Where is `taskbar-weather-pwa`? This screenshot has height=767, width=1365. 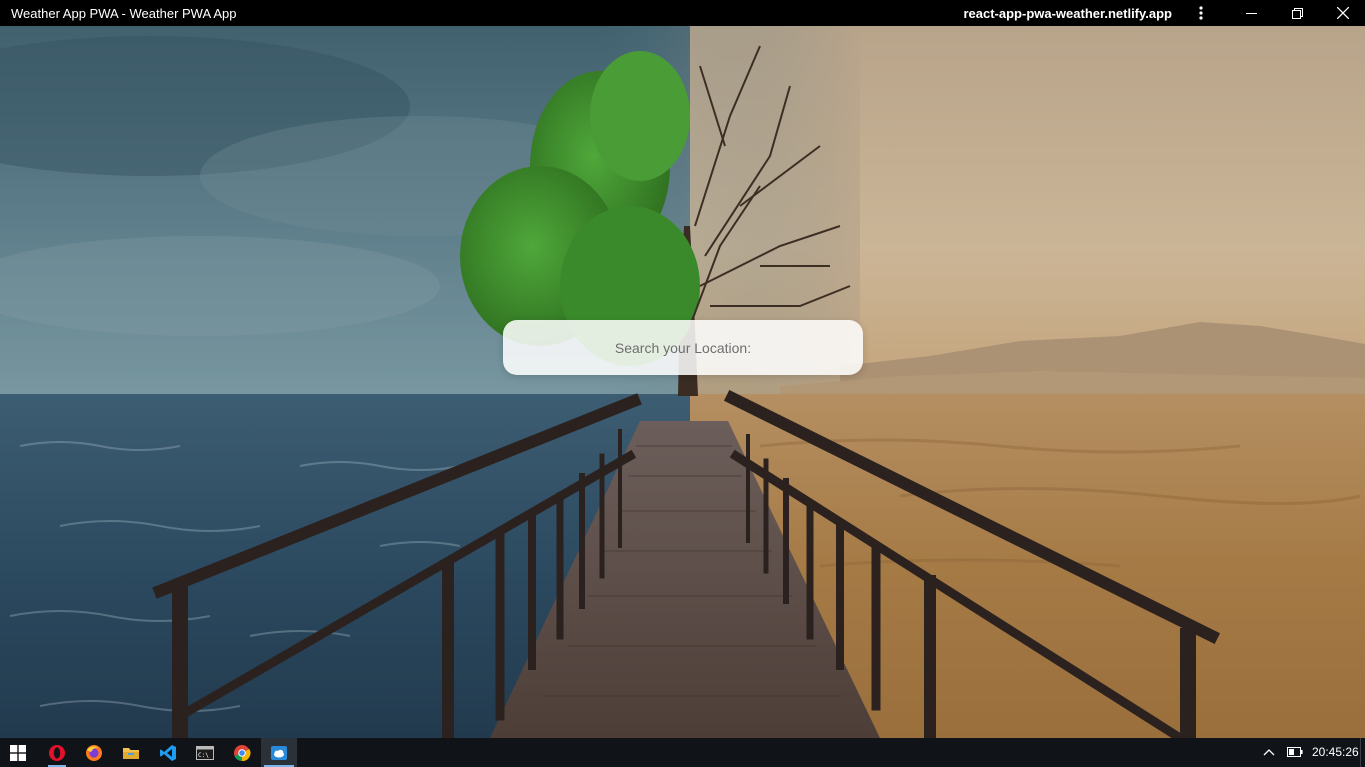 taskbar-weather-pwa is located at coordinates (279, 752).